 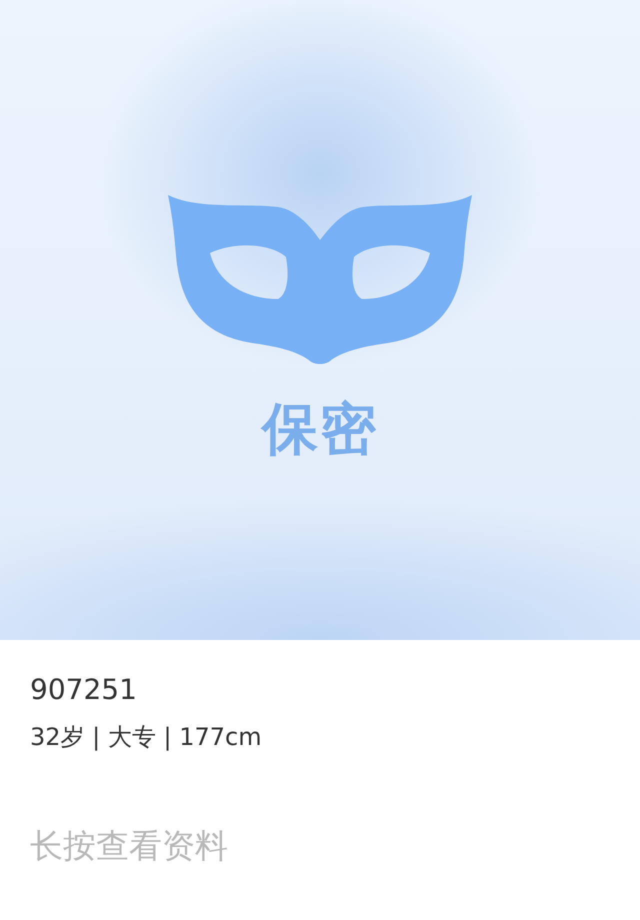 I want to click on user-id: 907251, so click(x=83, y=690).